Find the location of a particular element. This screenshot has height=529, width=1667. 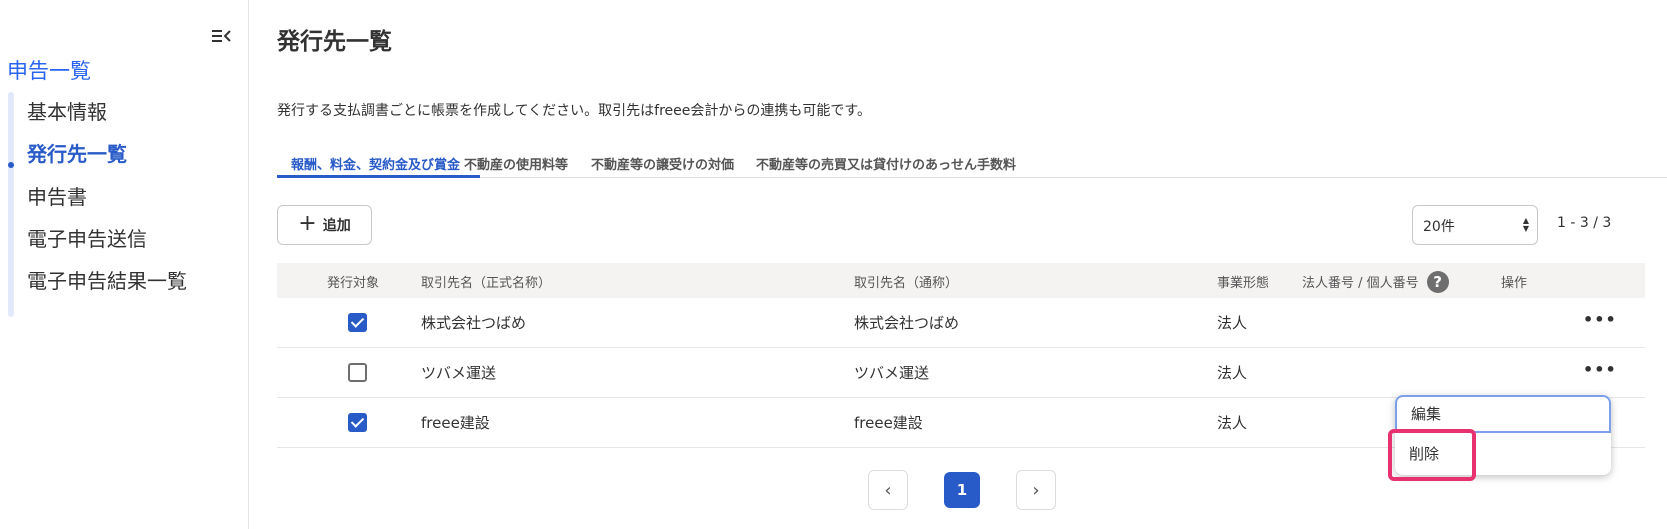

official-name-cell: ツバメ運送 is located at coordinates (459, 373).